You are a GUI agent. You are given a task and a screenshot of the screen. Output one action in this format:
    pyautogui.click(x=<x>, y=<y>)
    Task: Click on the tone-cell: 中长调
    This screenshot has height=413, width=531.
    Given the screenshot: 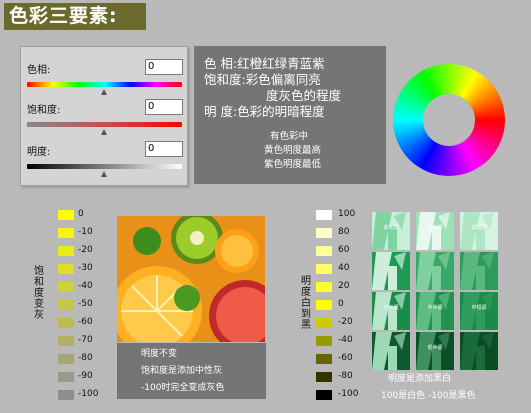 What is the action you would take?
    pyautogui.click(x=391, y=311)
    